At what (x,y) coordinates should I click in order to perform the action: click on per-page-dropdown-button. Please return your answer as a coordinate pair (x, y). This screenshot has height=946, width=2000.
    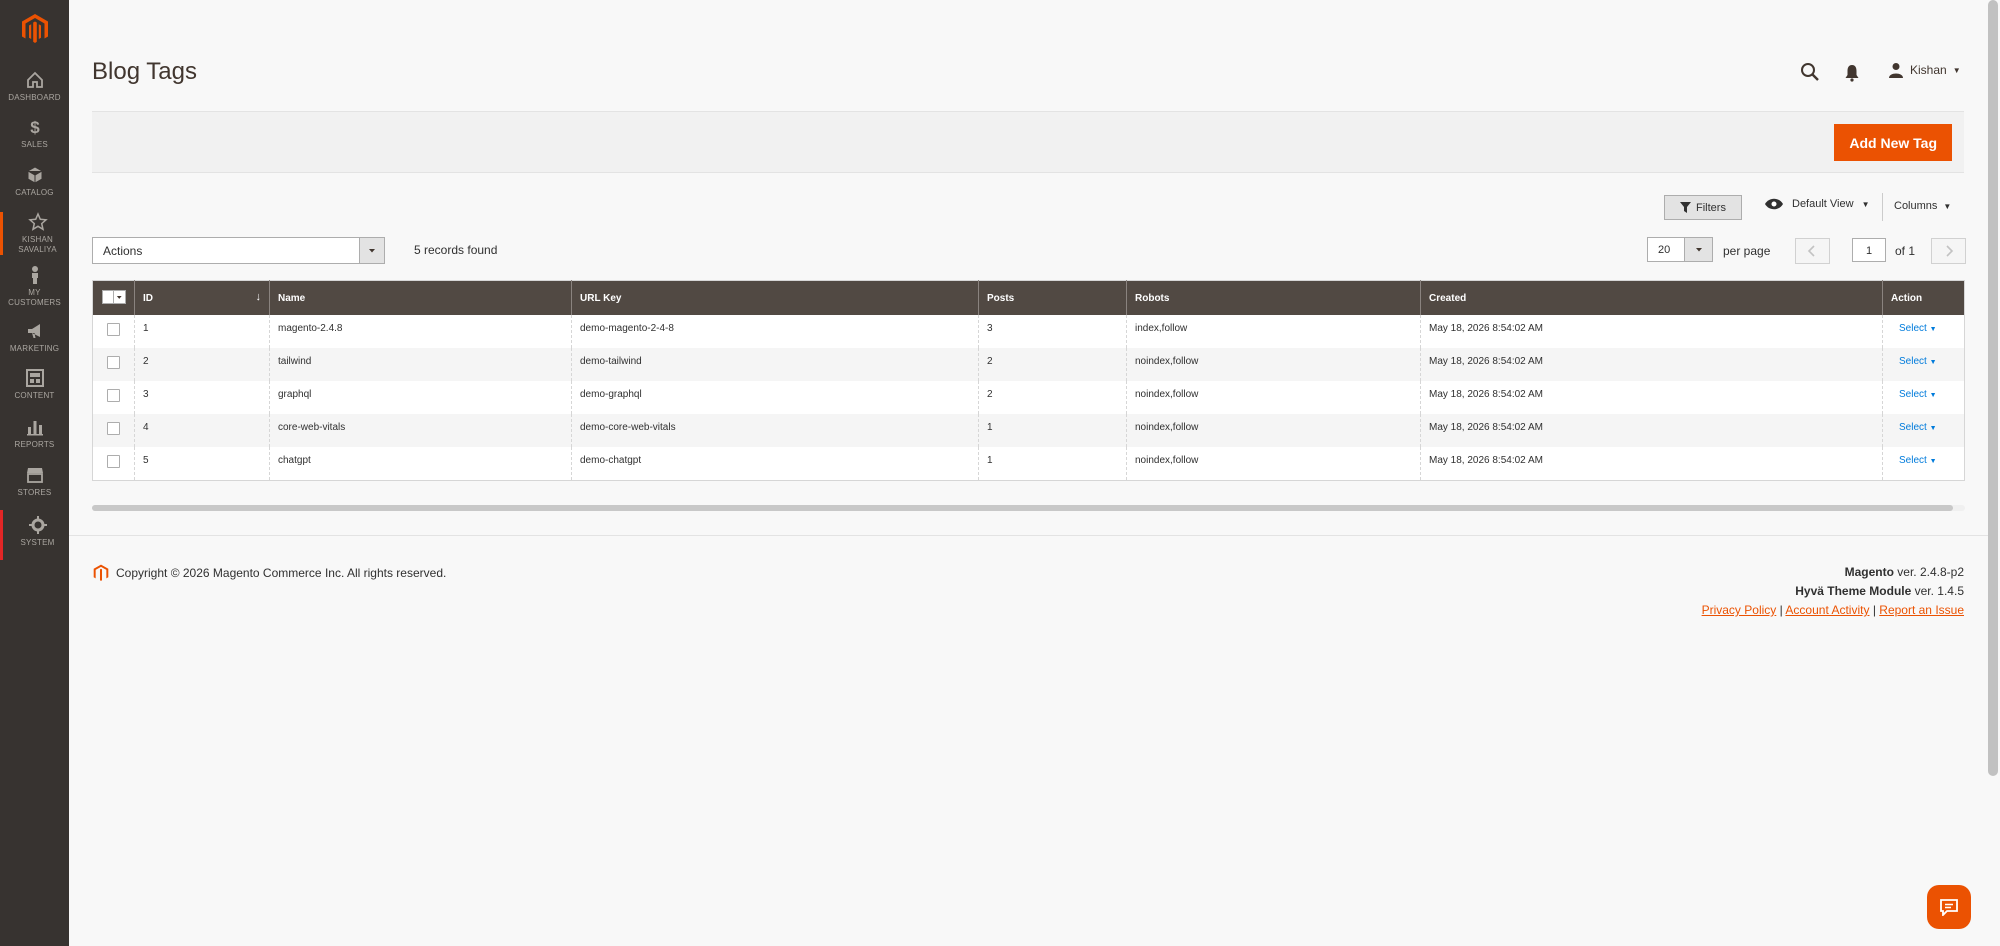
    Looking at the image, I should click on (1699, 249).